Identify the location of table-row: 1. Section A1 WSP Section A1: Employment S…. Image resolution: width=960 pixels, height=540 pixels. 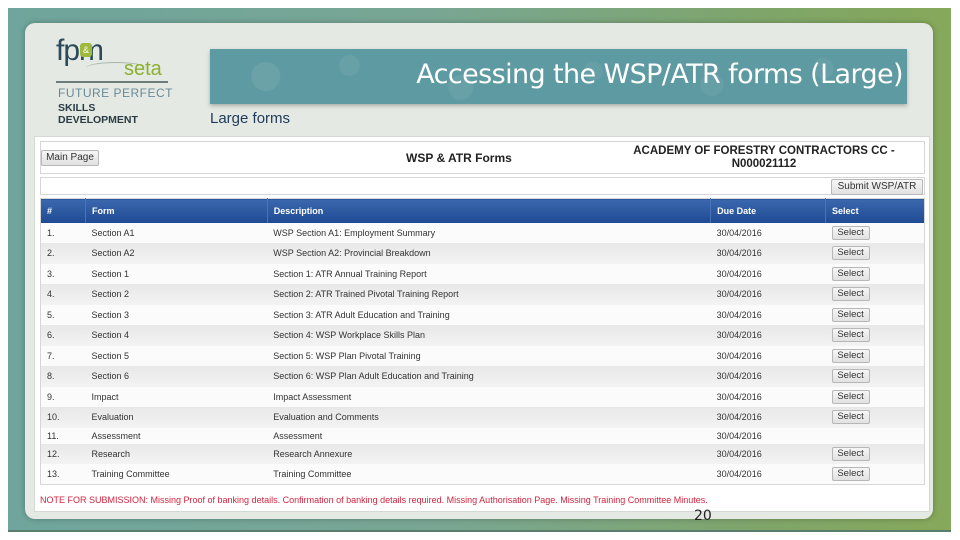
(482, 232).